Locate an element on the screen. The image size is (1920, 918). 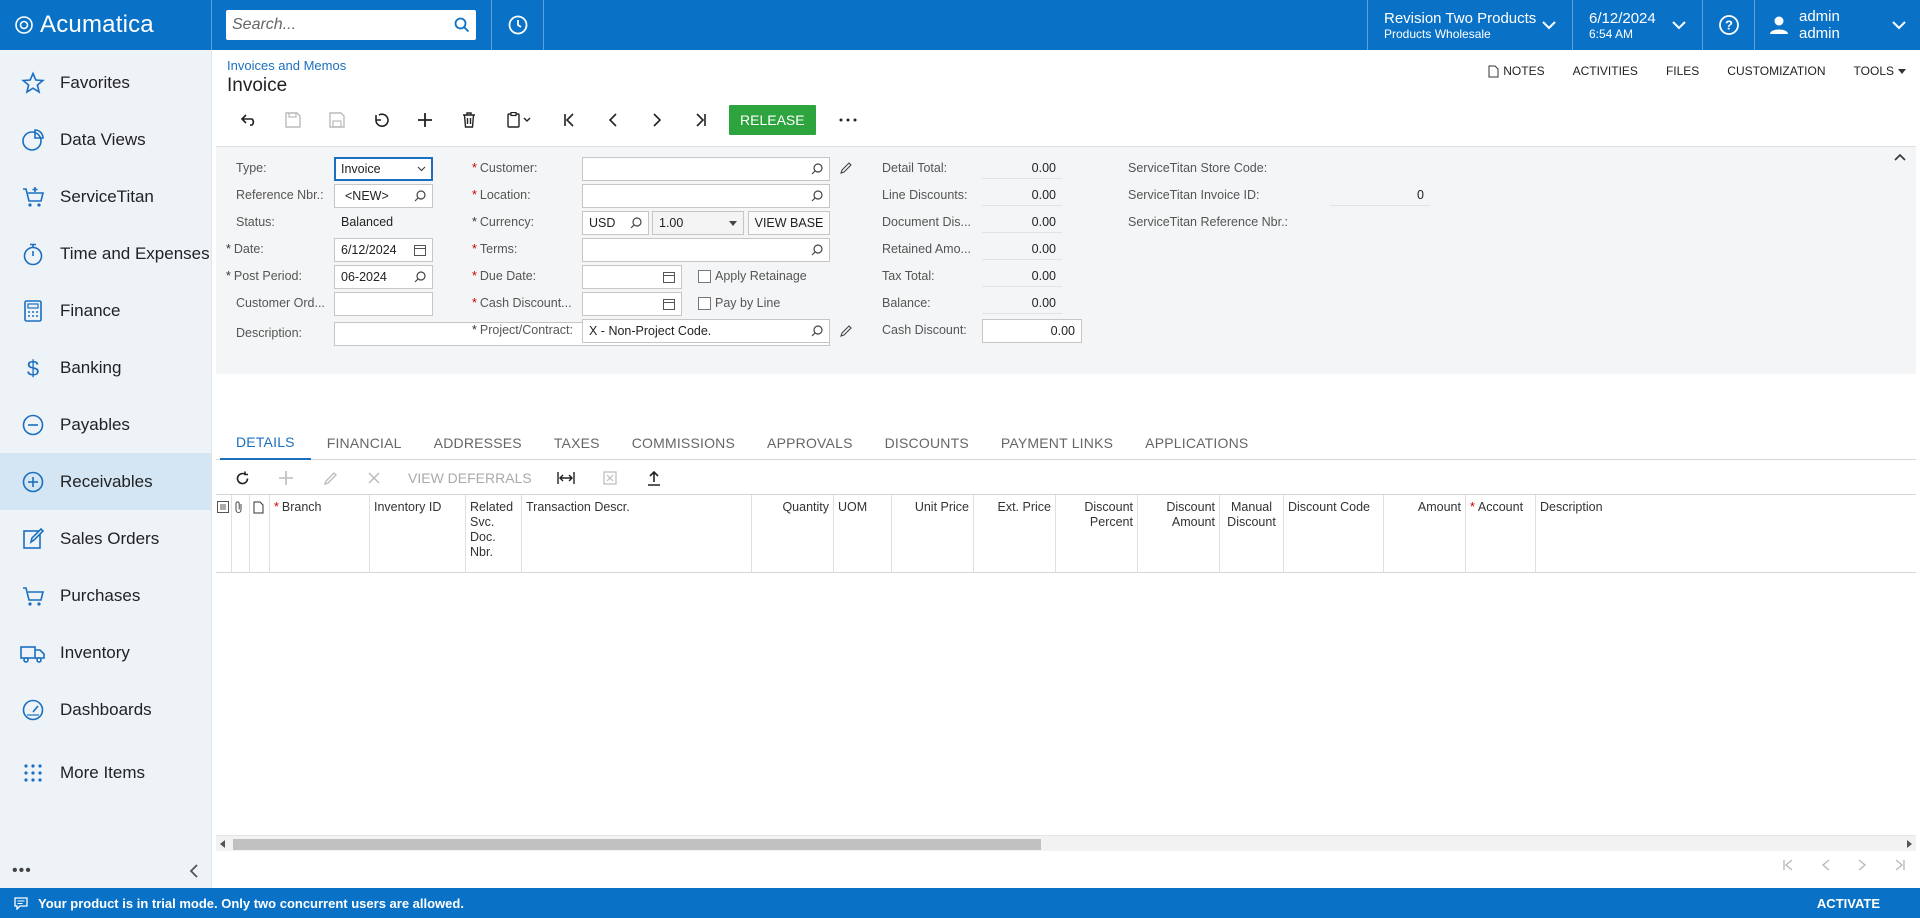
column-header-amount: Amount is located at coordinates (1425, 533).